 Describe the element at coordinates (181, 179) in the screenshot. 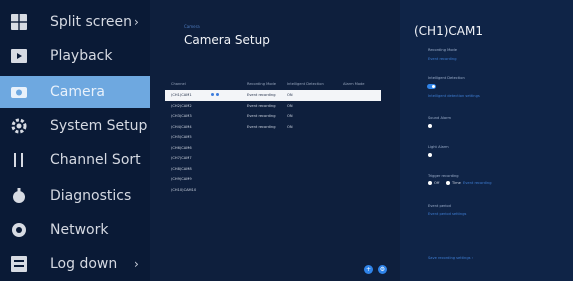

I see `channel-name: (CH9)CAM9` at that location.